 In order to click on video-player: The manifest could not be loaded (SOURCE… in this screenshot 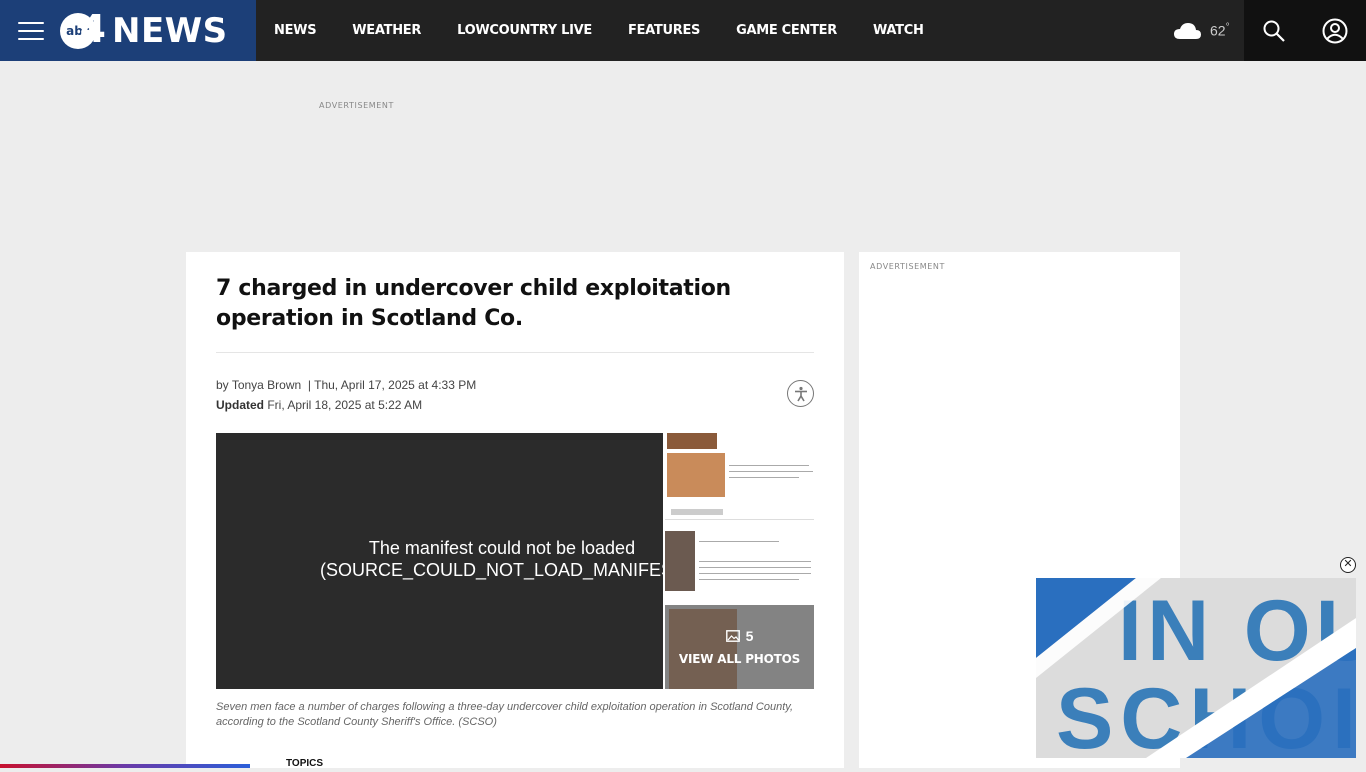, I will do `click(439, 561)`.